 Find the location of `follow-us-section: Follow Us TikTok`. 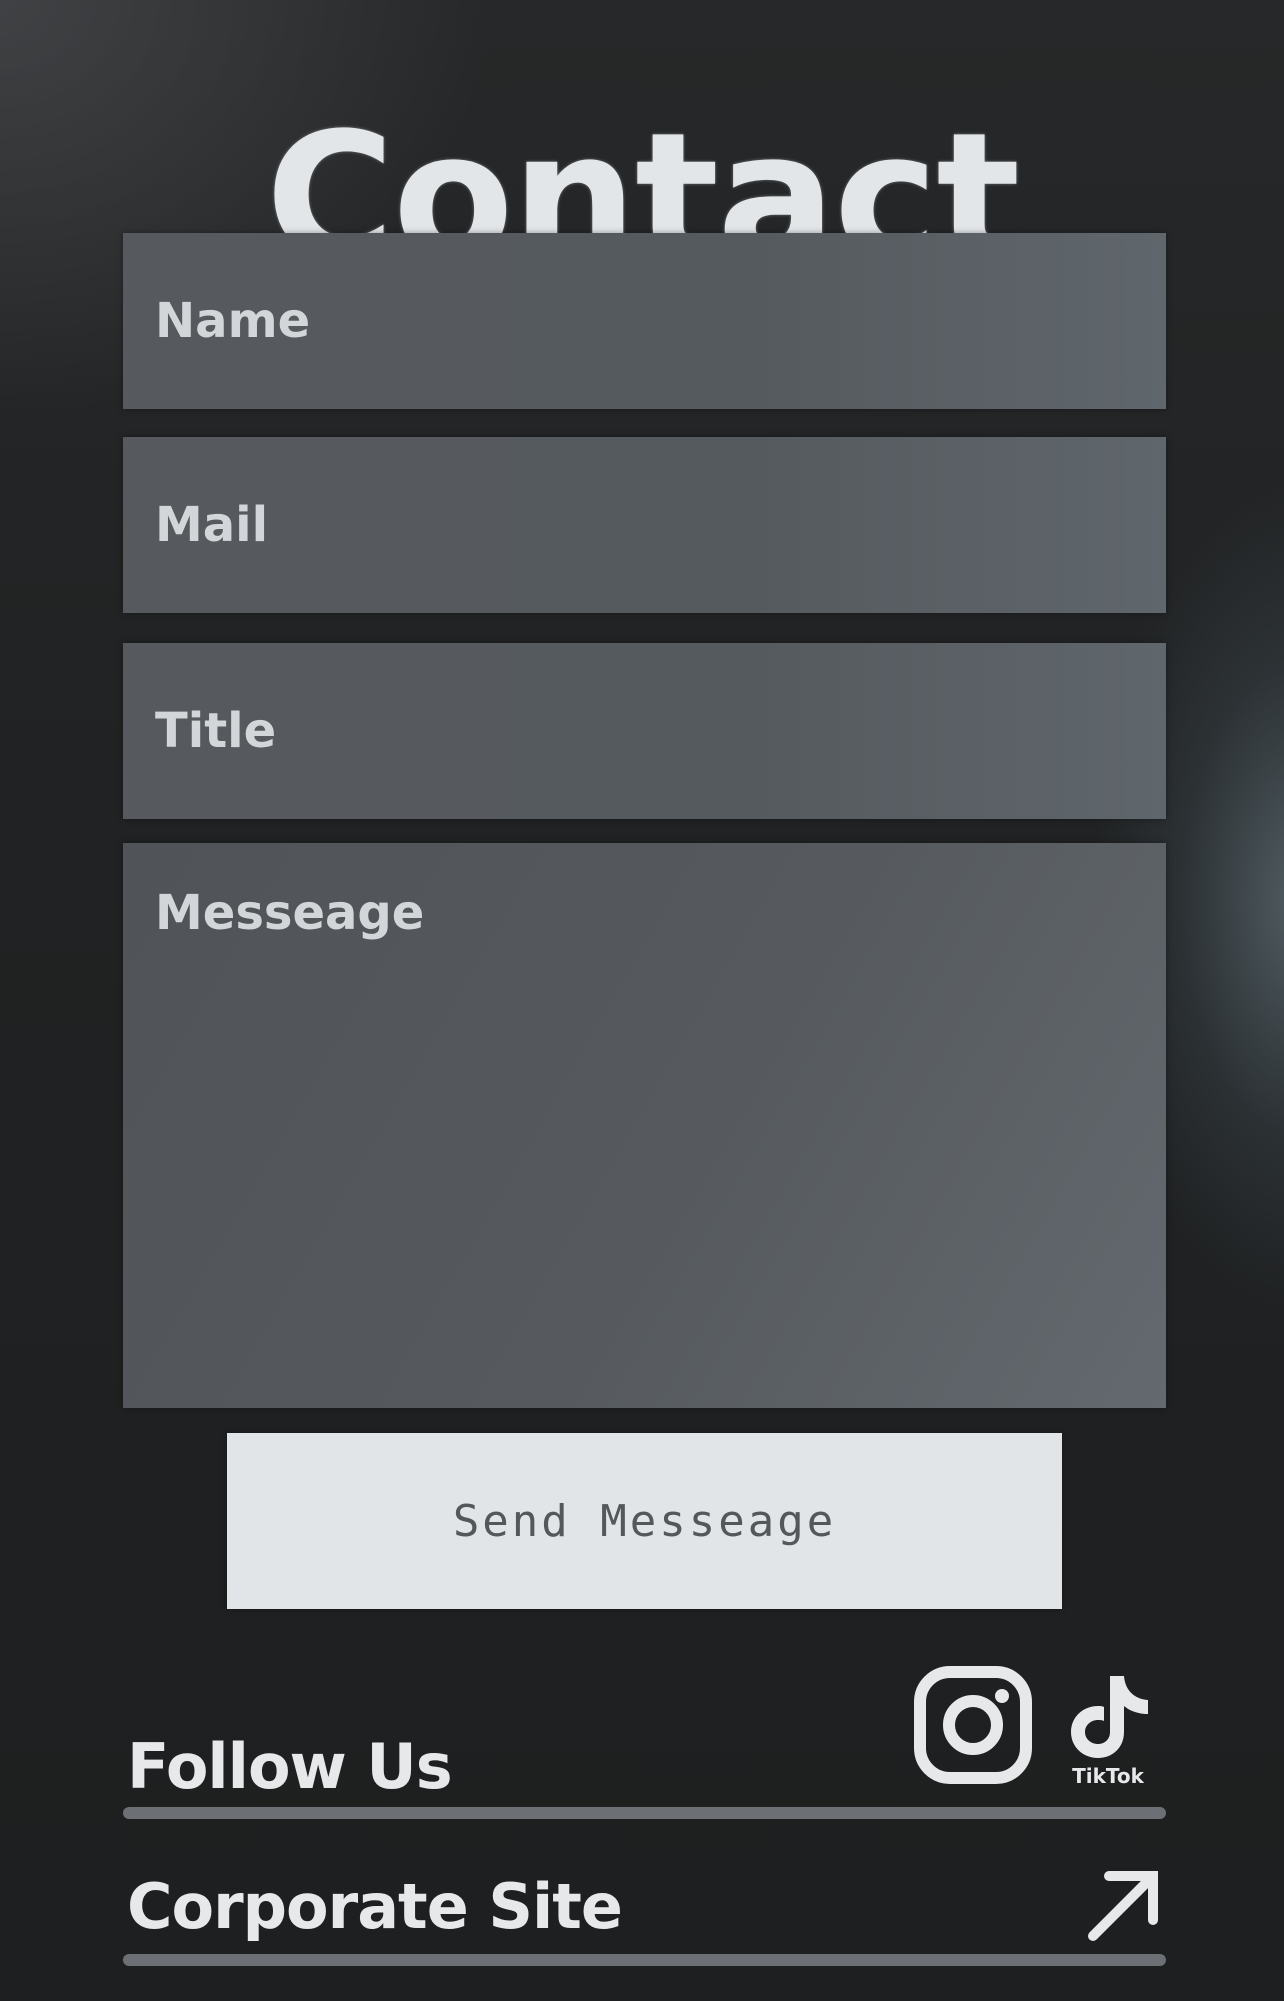

follow-us-section: Follow Us TikTok is located at coordinates (644, 1740).